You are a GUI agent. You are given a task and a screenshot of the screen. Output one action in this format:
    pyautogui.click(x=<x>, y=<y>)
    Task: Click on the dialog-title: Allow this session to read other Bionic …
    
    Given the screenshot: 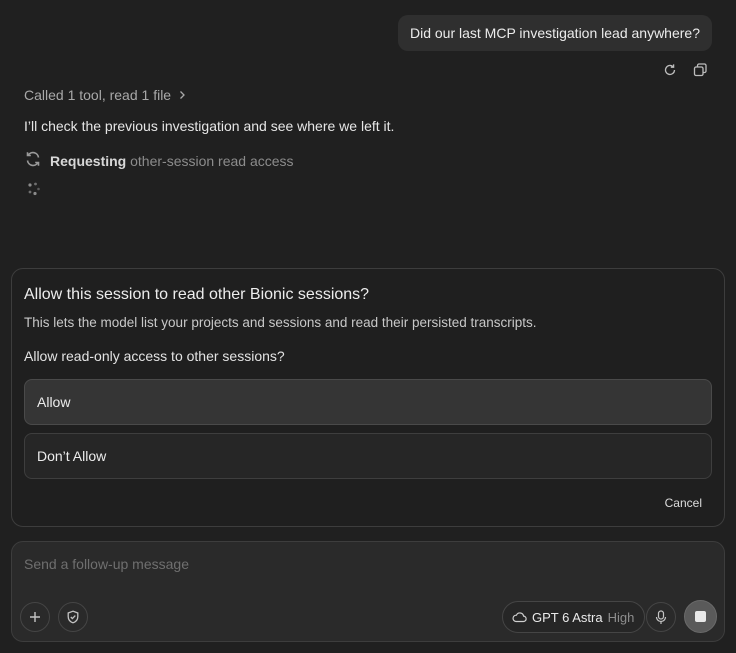 What is the action you would take?
    pyautogui.click(x=197, y=294)
    